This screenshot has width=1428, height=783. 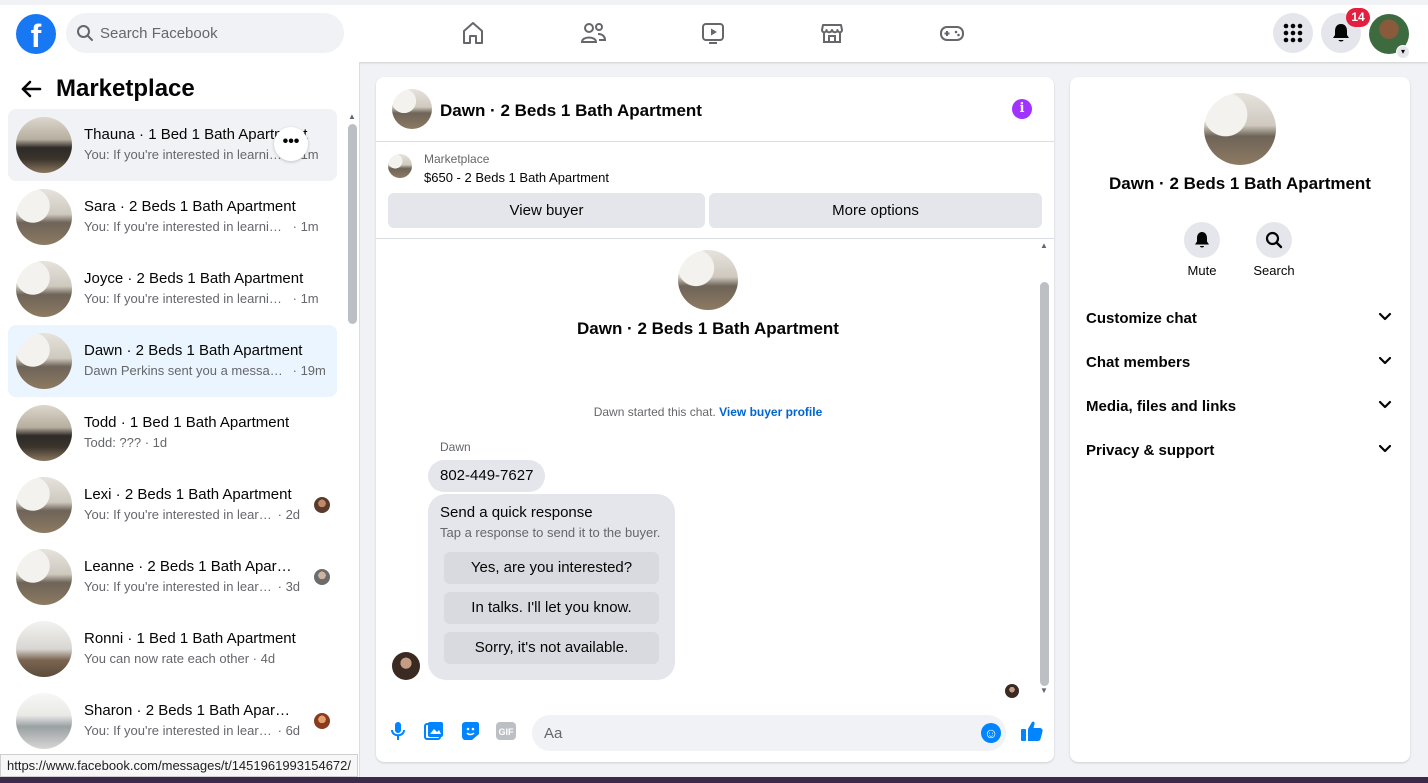 What do you see at coordinates (715, 109) in the screenshot?
I see `chat-header: Dawn · 2 Beds 1 Bath Apartment i` at bounding box center [715, 109].